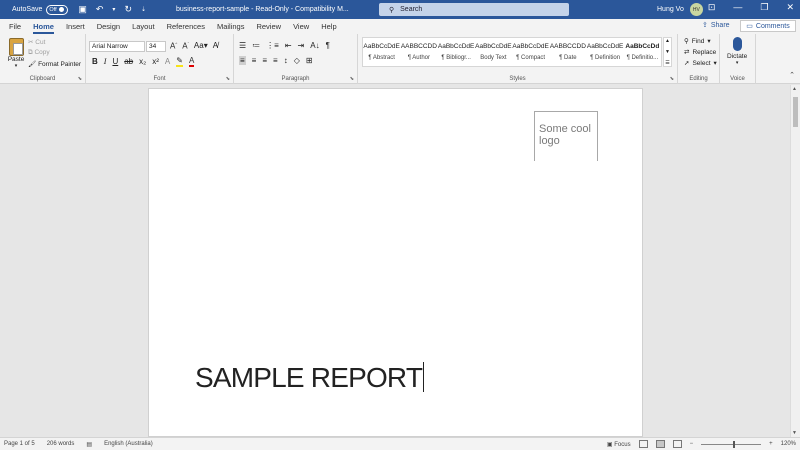 The image size is (800, 450). I want to click on tab-mailings: Mailings, so click(231, 28).